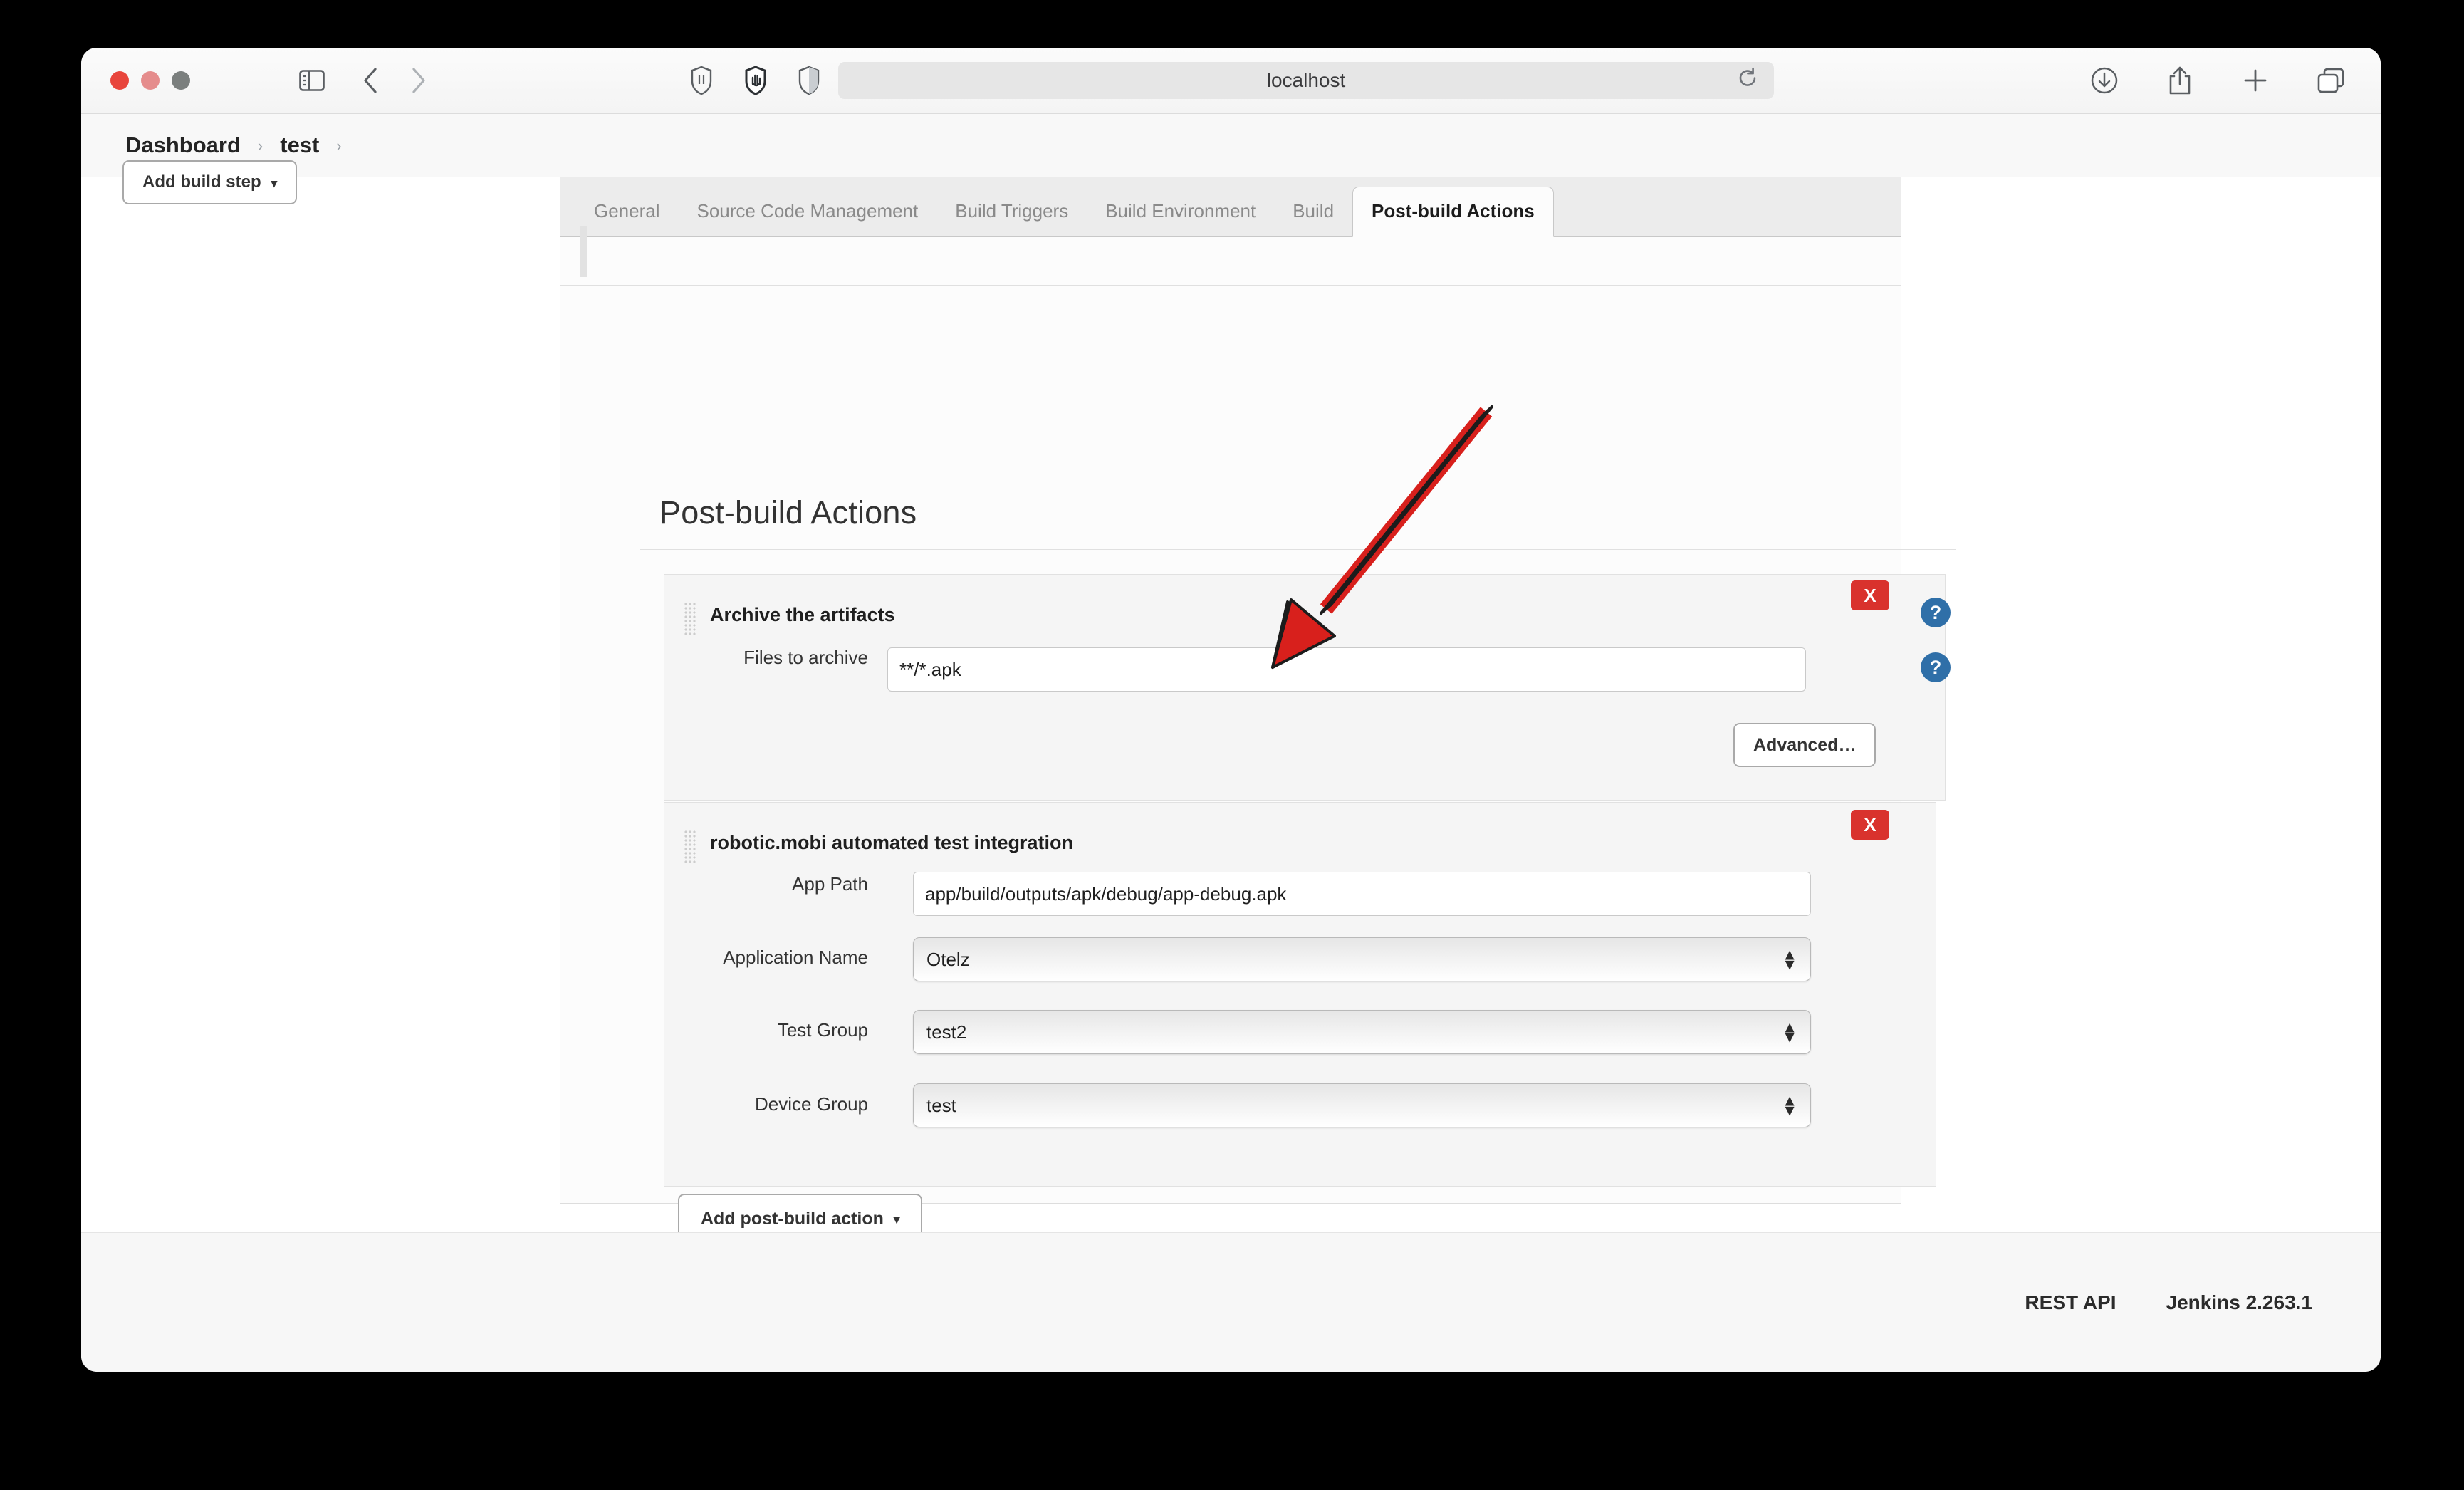  Describe the element at coordinates (802, 614) in the screenshot. I see `block-title-archive: Archive the artifacts` at that location.